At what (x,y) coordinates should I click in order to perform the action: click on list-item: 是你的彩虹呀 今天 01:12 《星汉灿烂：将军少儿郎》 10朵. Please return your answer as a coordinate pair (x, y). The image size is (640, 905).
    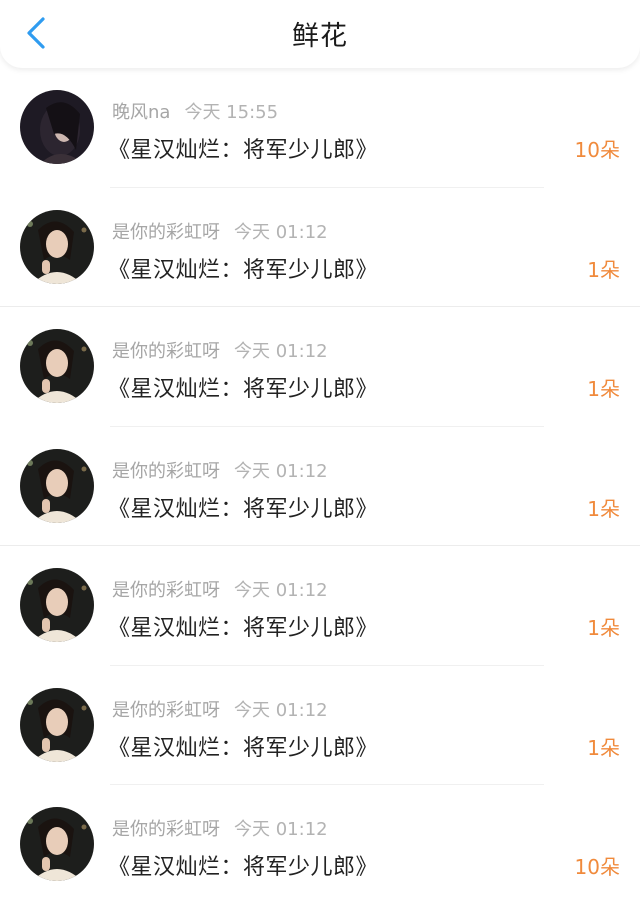
    Looking at the image, I should click on (320, 845).